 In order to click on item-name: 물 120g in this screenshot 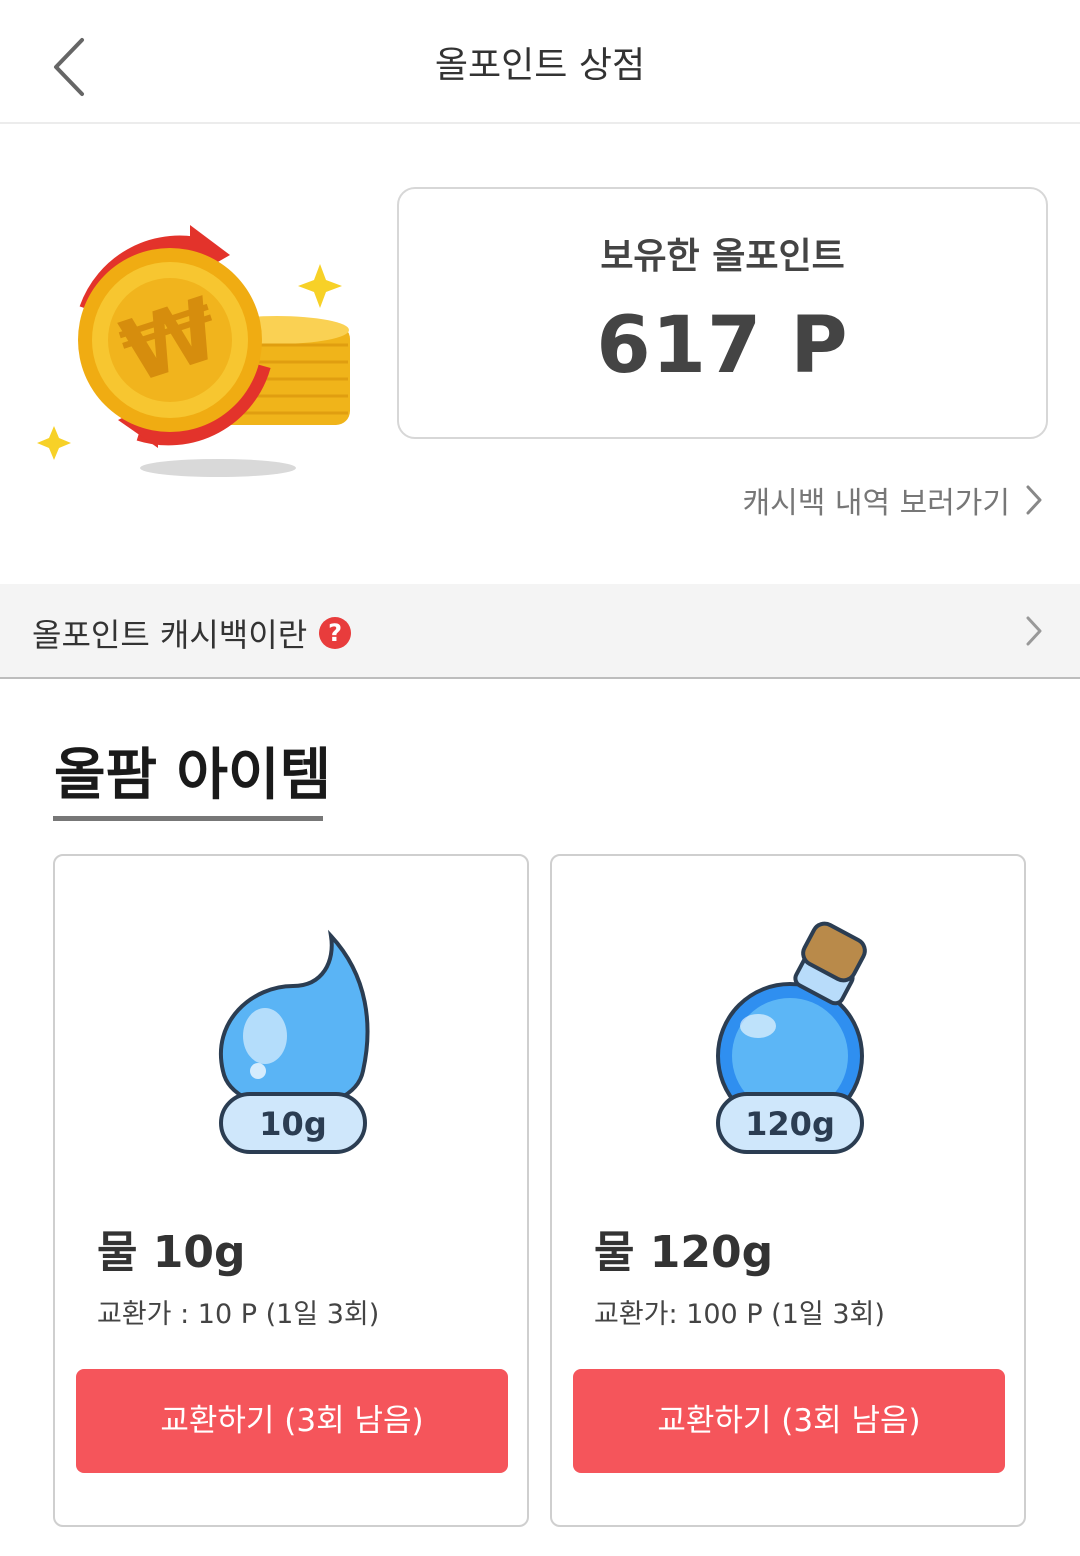, I will do `click(684, 1252)`.